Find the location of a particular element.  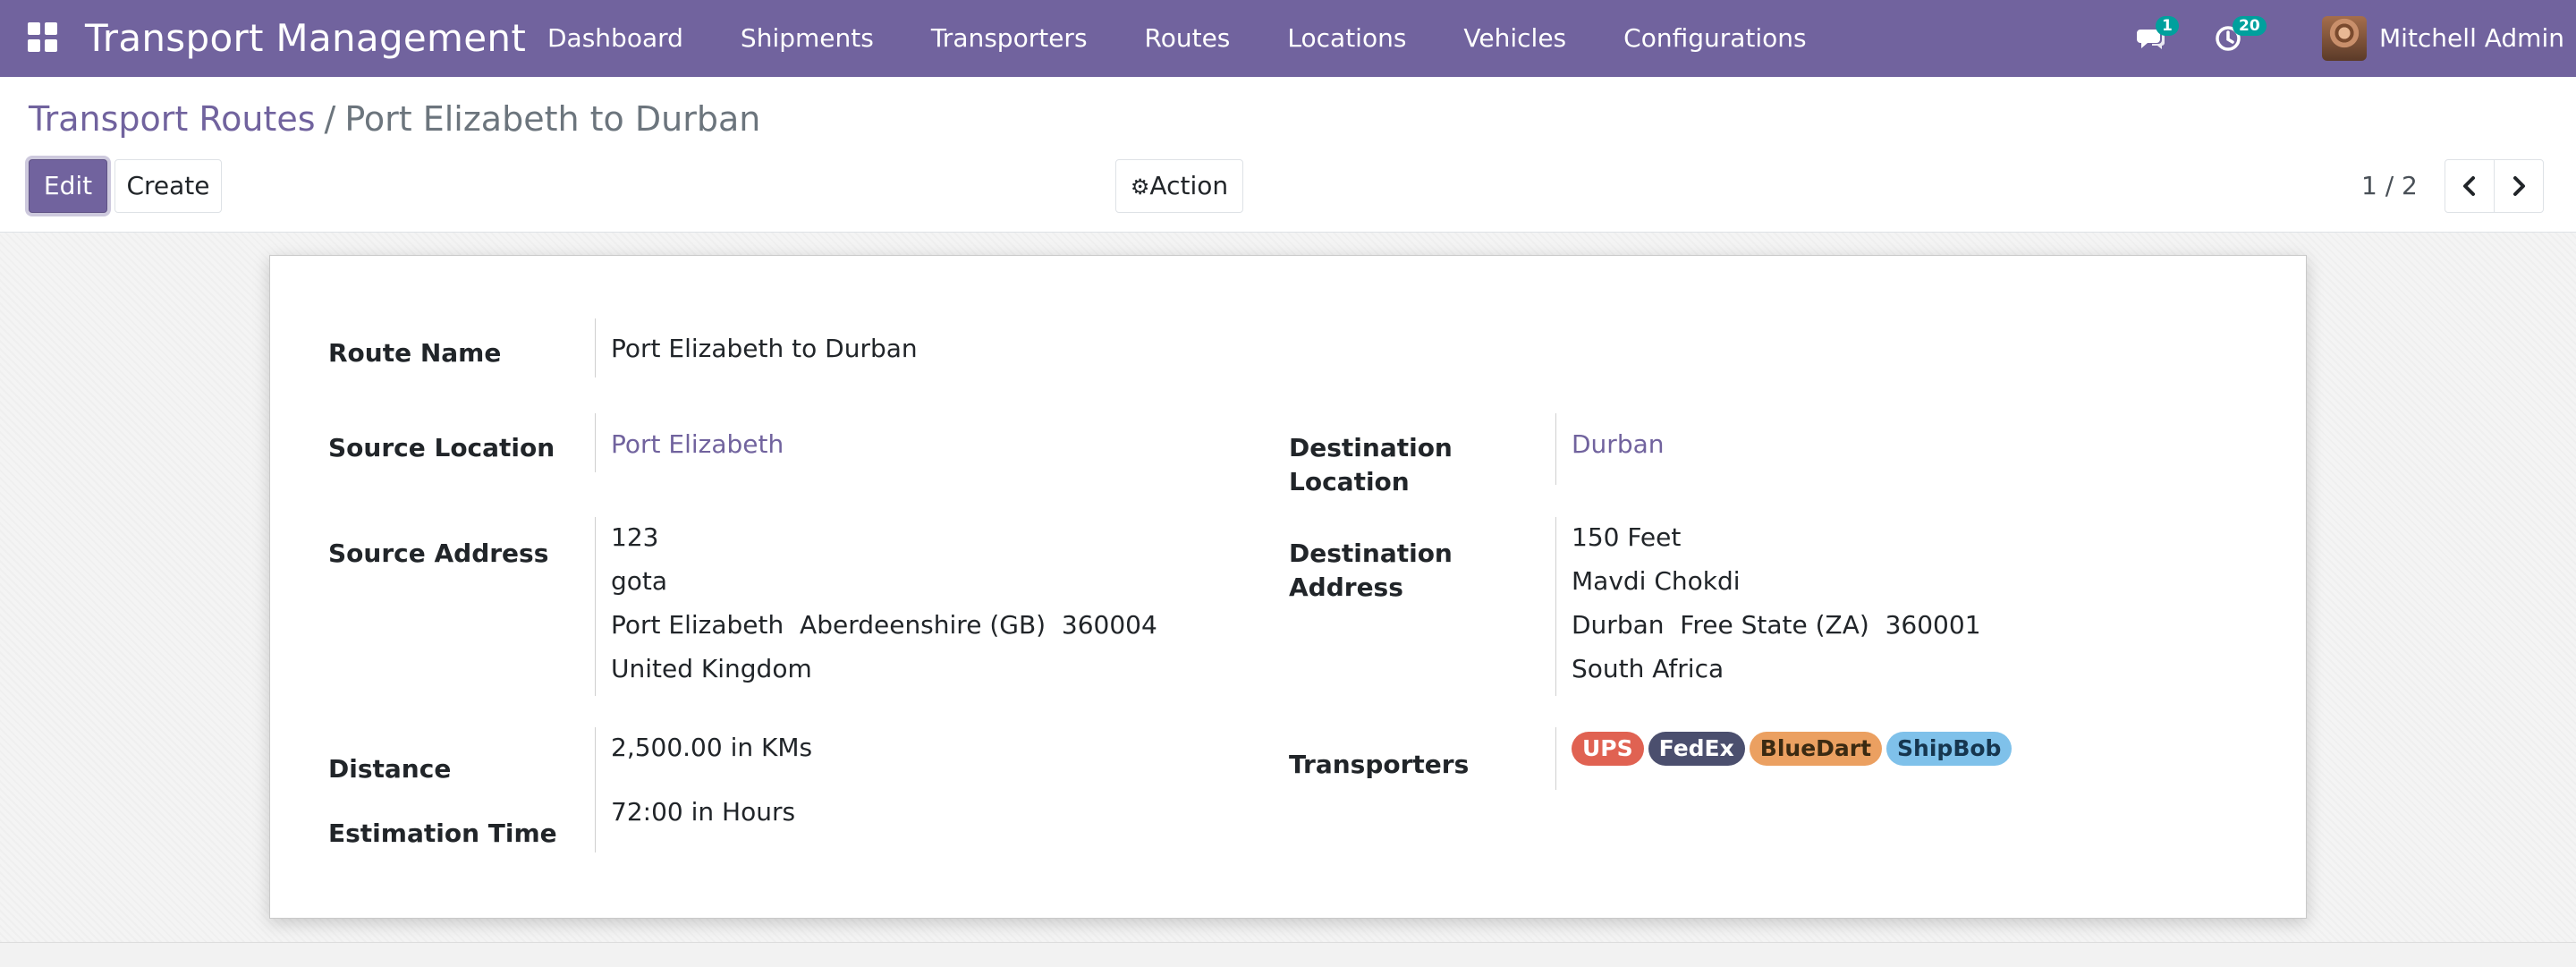

distance-value: 2,500.00 in KMs is located at coordinates (712, 747).